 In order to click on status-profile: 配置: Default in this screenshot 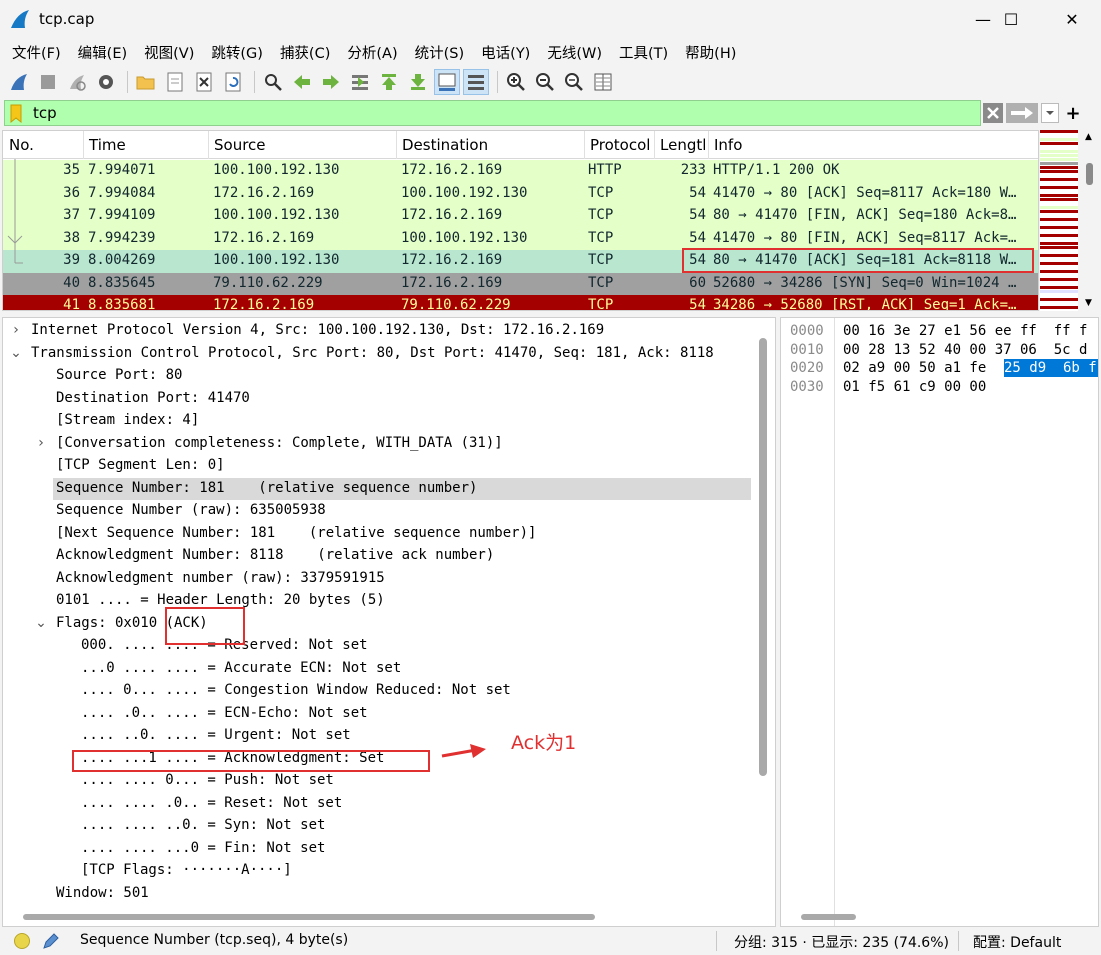, I will do `click(1017, 942)`.